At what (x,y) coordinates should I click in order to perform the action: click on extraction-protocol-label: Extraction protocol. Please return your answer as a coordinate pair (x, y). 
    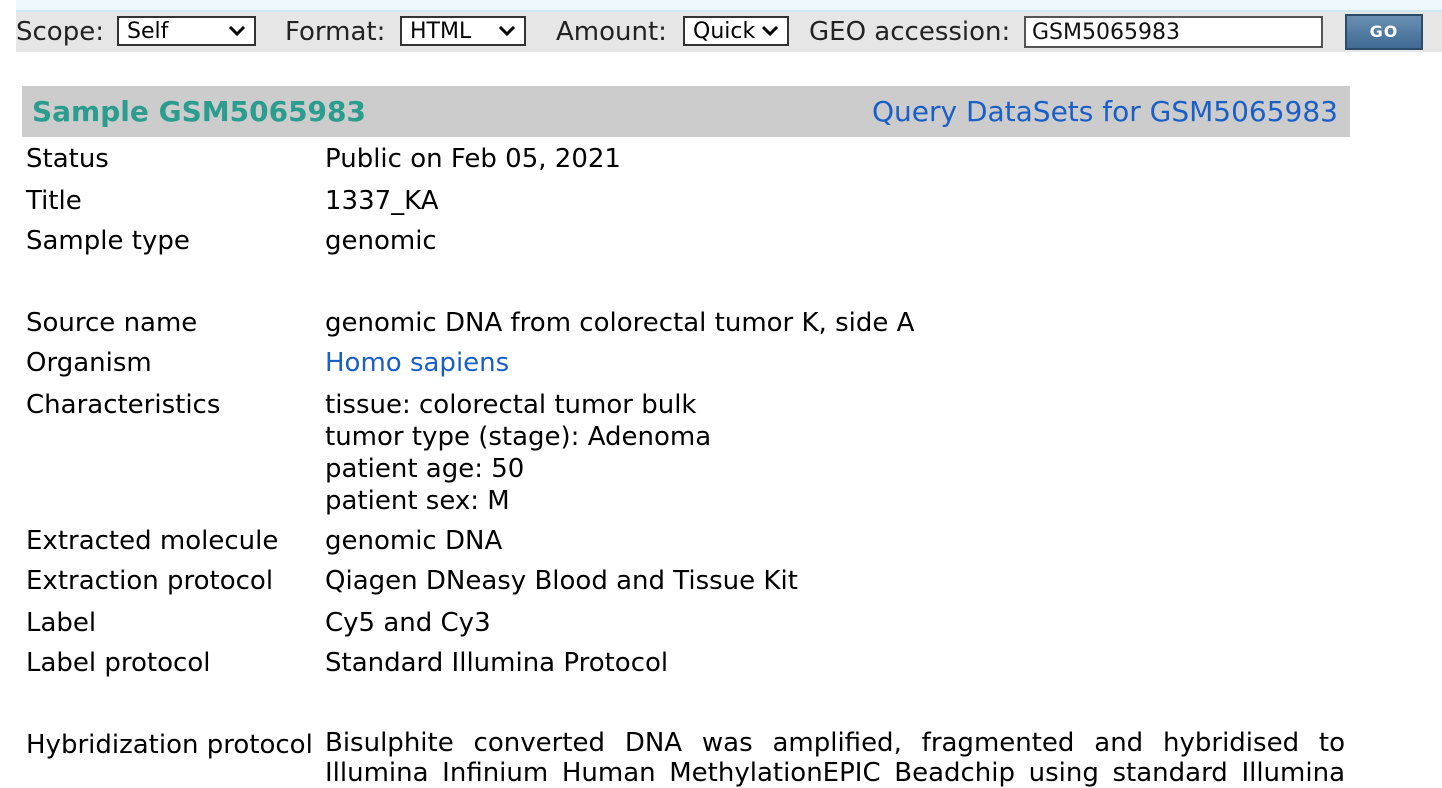
    Looking at the image, I should click on (150, 581).